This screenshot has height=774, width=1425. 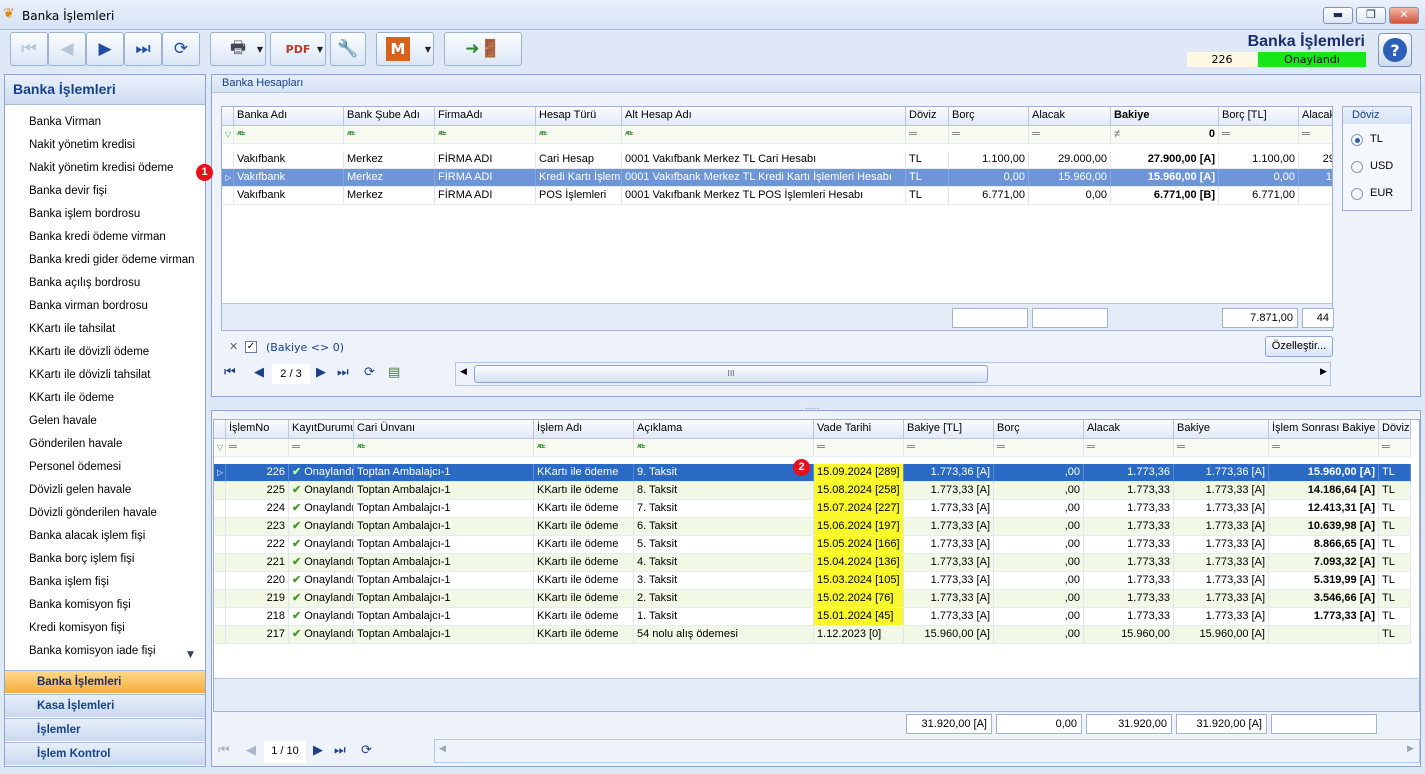 I want to click on sidebar-item: Dövizli gelen havale, so click(x=105, y=490).